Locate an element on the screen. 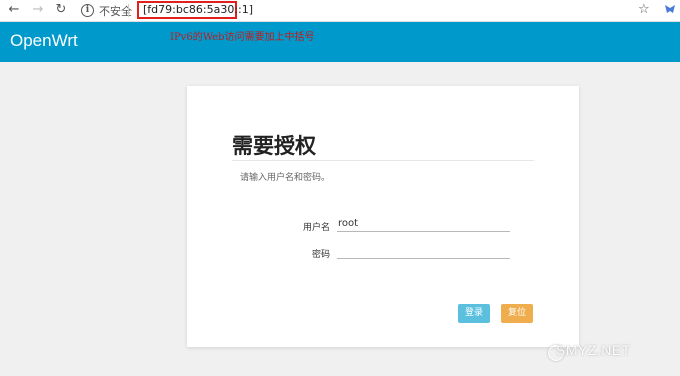  forward-arrow-icon: → is located at coordinates (38, 10).